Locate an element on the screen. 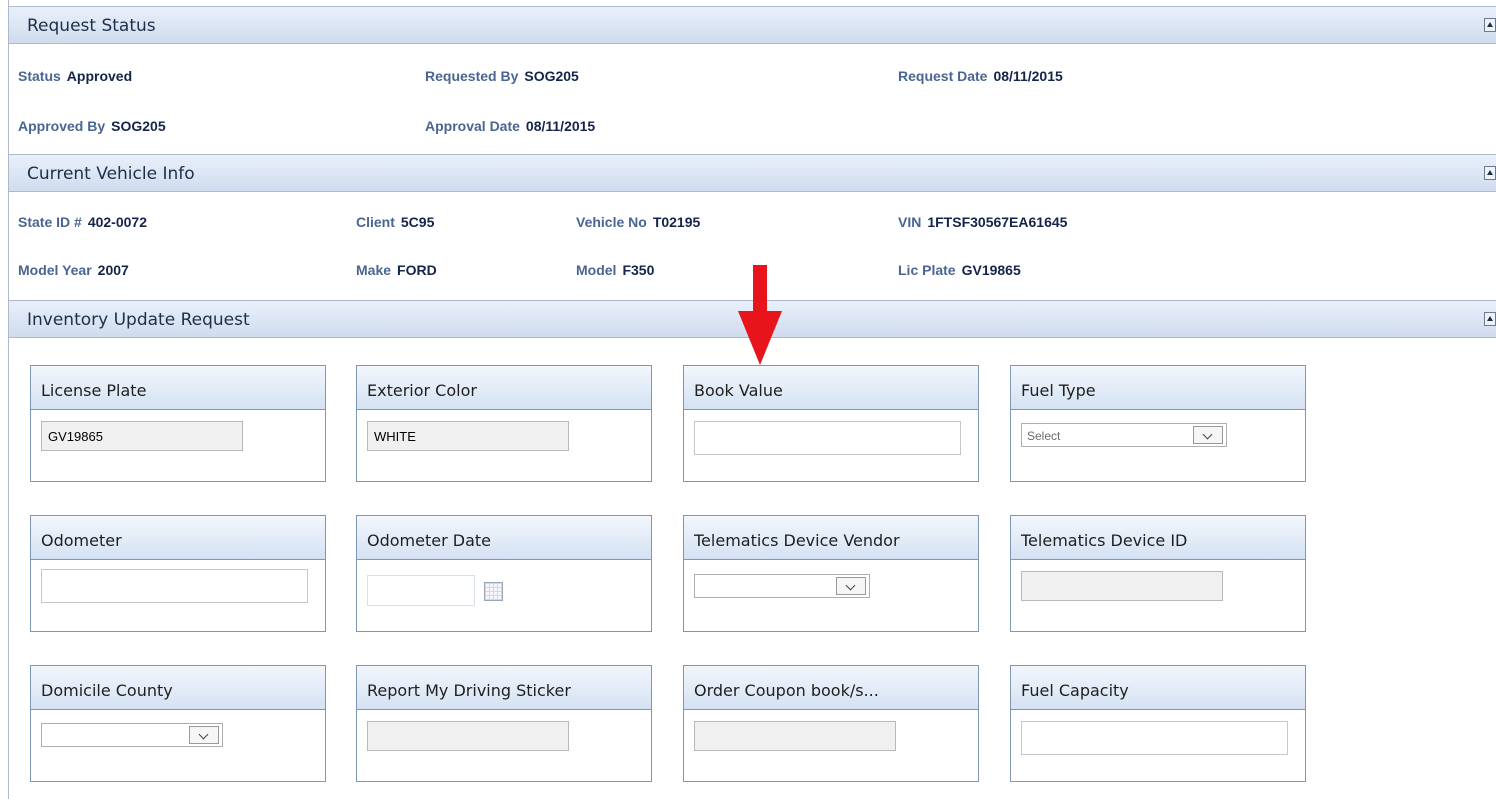 The width and height of the screenshot is (1496, 799). odometer-label: Odometer is located at coordinates (178, 538).